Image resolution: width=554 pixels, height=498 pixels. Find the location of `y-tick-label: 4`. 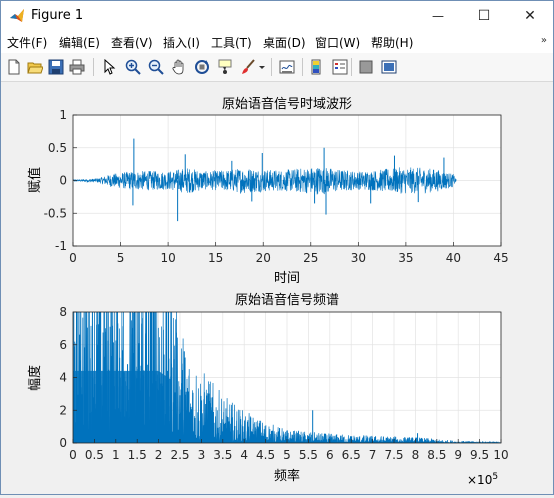

y-tick-label: 4 is located at coordinates (63, 378).